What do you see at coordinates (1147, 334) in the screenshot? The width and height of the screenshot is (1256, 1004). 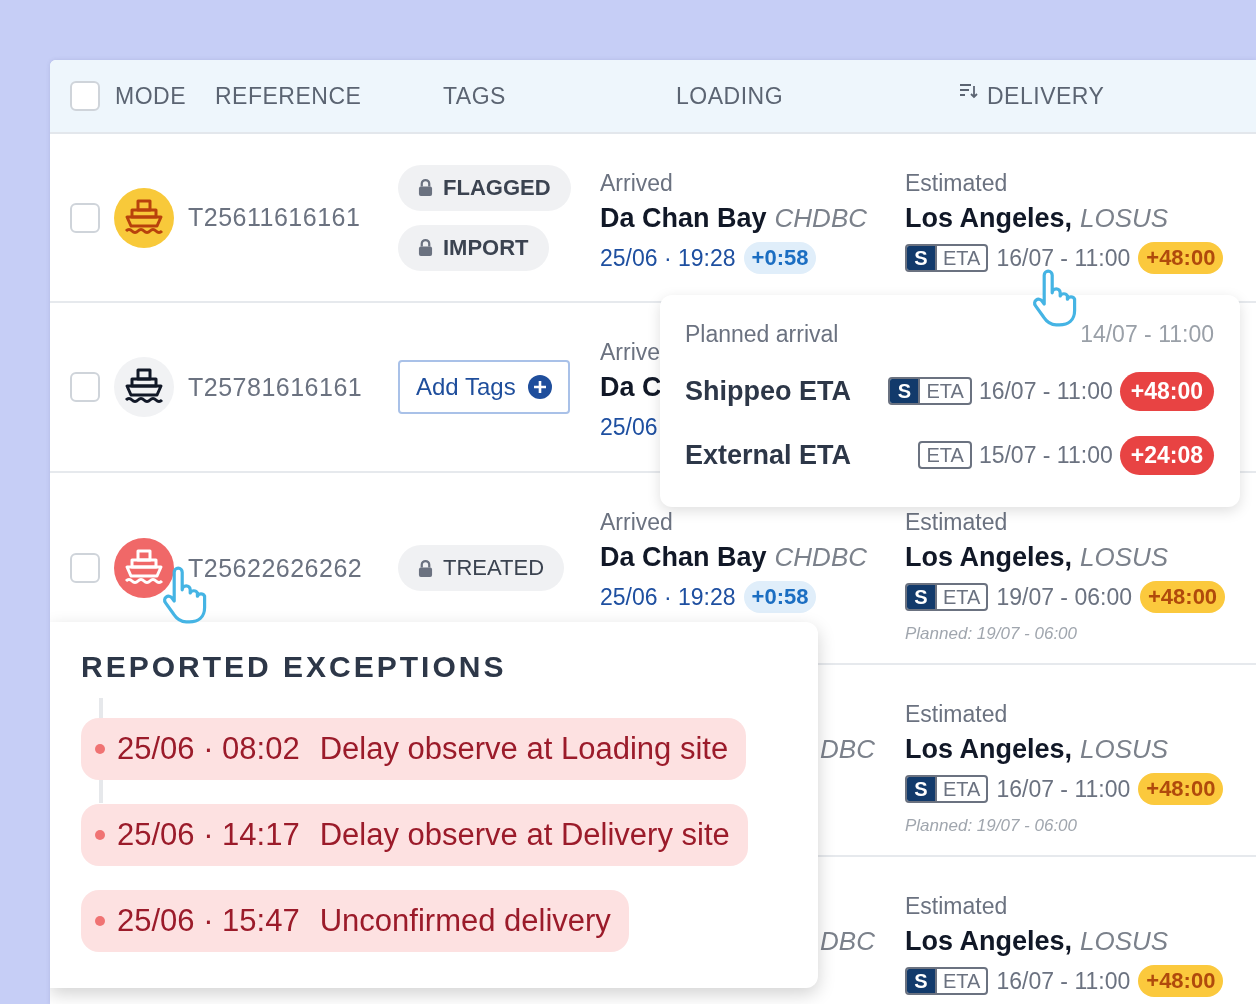 I see `planned-date: 14/07 - 11:00` at bounding box center [1147, 334].